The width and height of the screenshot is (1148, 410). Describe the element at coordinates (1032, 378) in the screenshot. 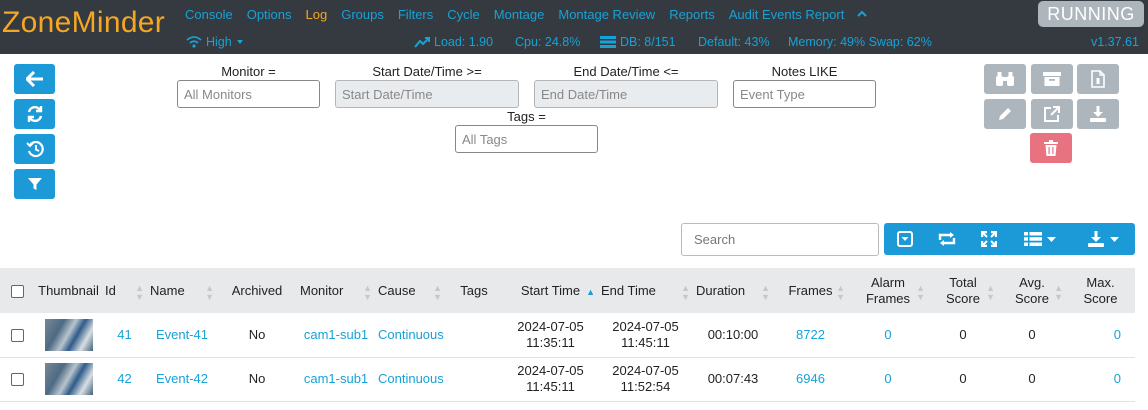

I see `avg-score-cell: 0` at that location.